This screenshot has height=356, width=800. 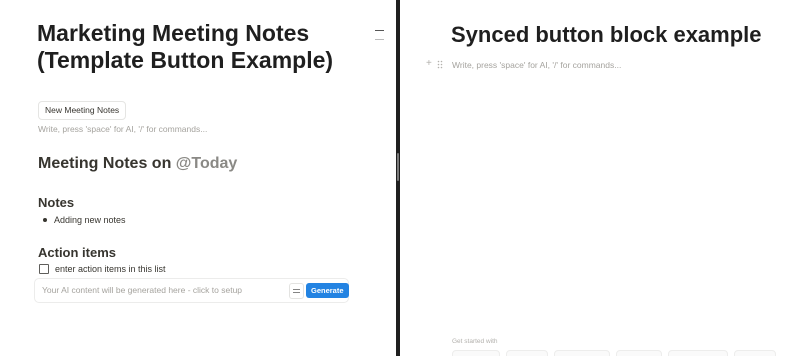 What do you see at coordinates (327, 290) in the screenshot?
I see `generate-button: Generate` at bounding box center [327, 290].